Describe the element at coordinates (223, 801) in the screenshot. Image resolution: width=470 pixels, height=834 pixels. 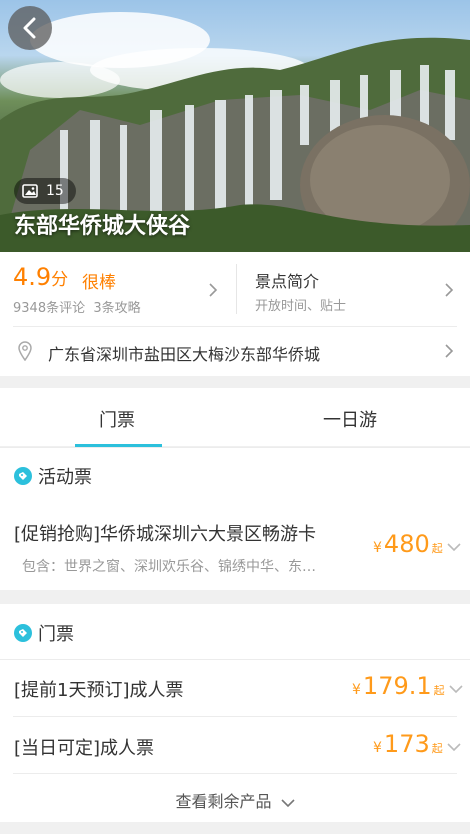
I see `show-more-label: 查看剩余产品` at that location.